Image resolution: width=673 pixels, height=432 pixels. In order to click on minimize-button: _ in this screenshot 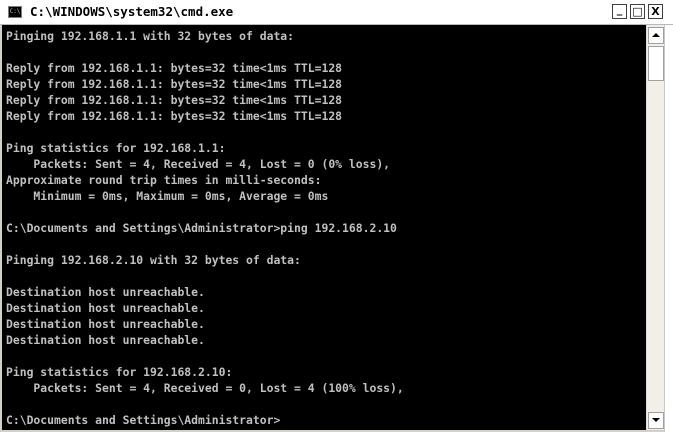, I will do `click(619, 11)`.